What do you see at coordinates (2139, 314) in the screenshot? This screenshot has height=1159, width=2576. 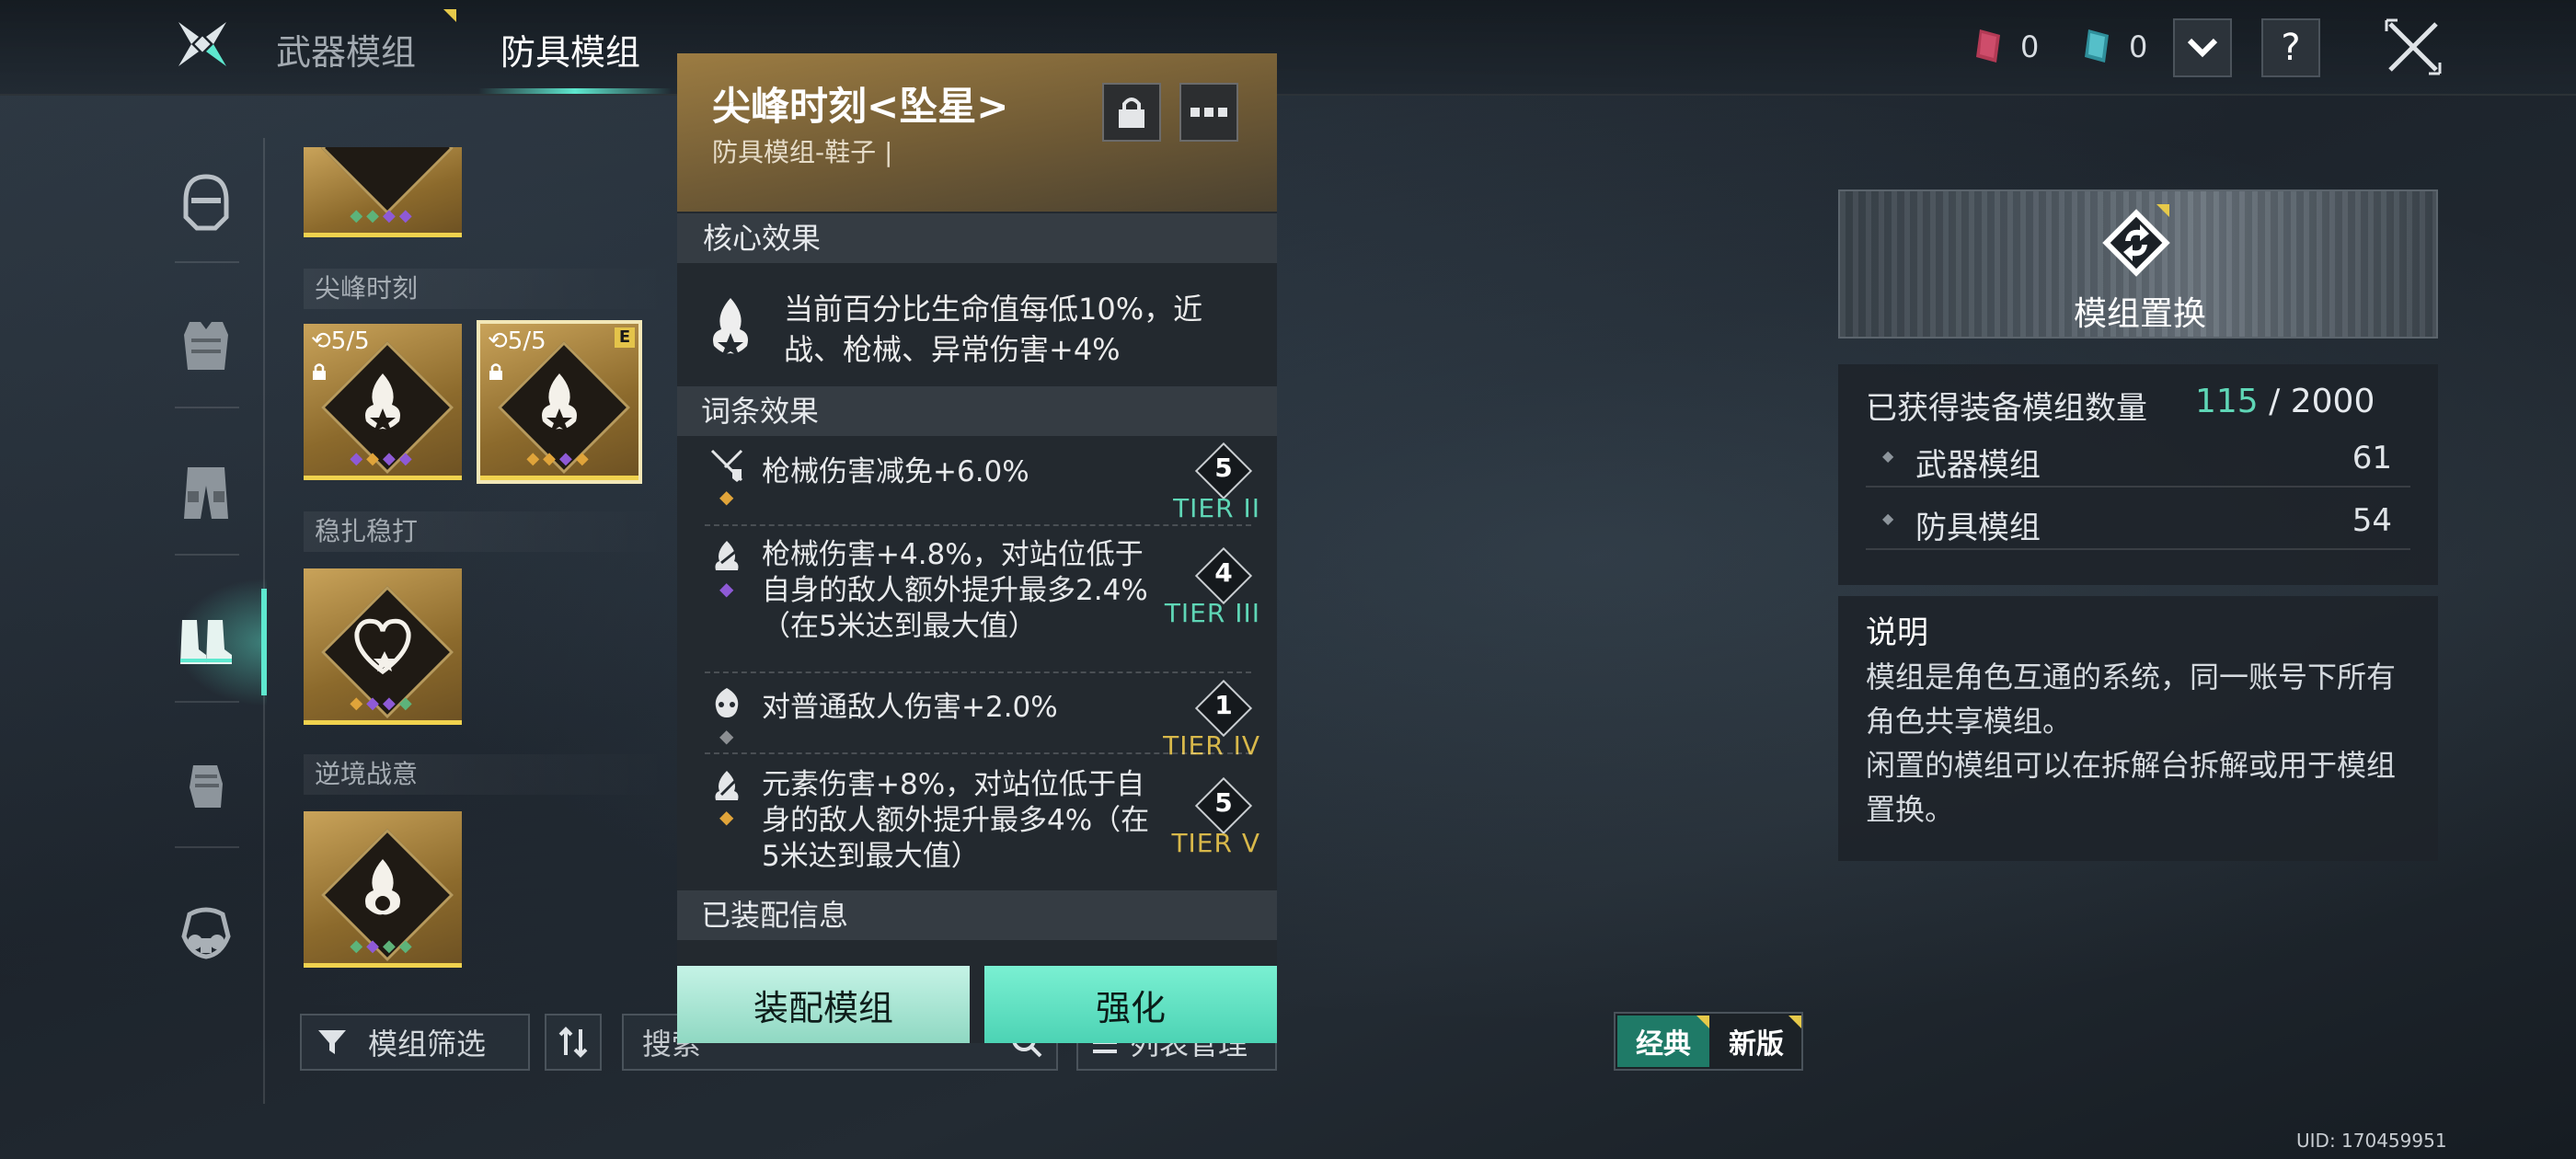 I see `replace-label: 模组置换` at bounding box center [2139, 314].